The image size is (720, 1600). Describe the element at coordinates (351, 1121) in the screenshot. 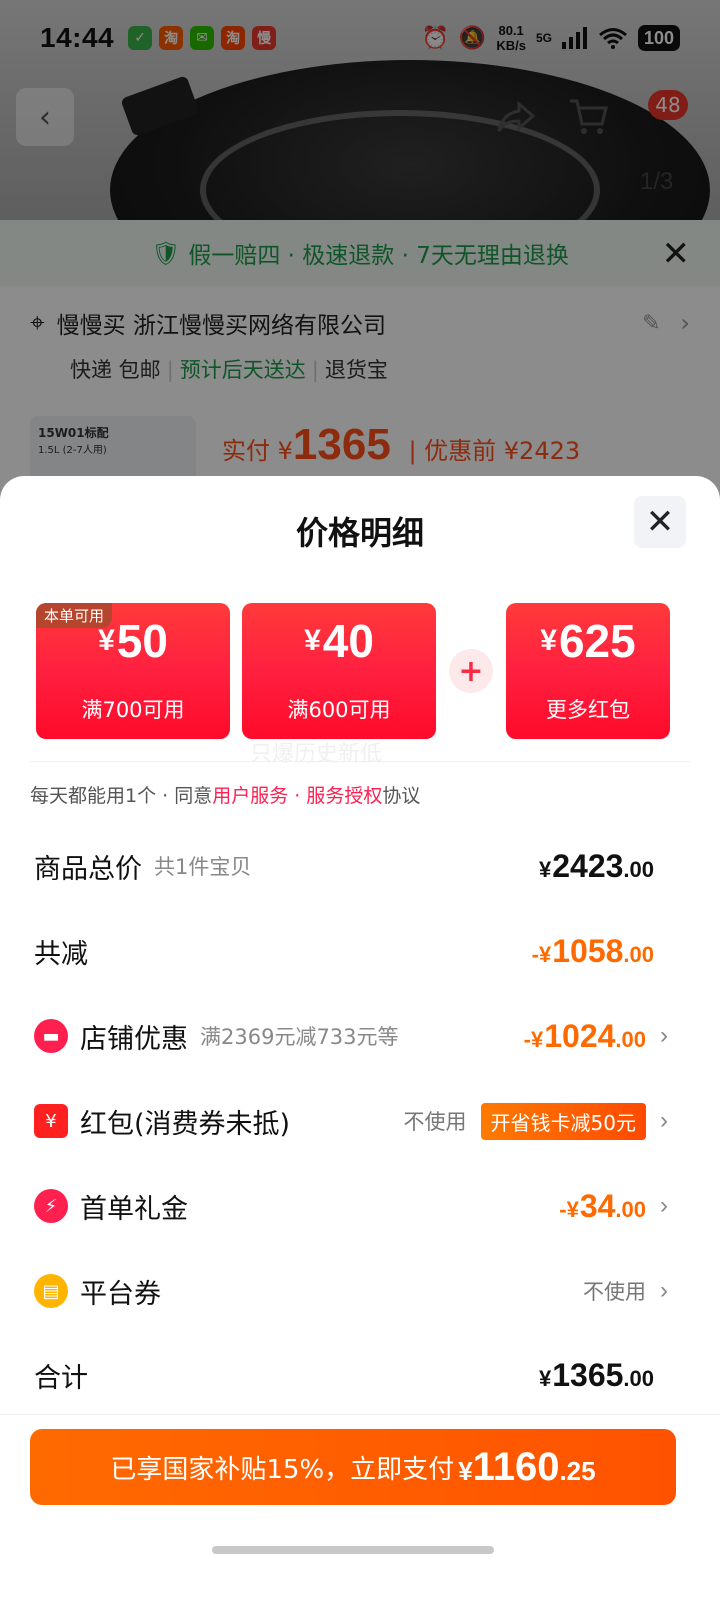

I see `row-redpacket: ¥ 红包(消费券未抵) 不使用 开省钱卡减50元 ›` at that location.